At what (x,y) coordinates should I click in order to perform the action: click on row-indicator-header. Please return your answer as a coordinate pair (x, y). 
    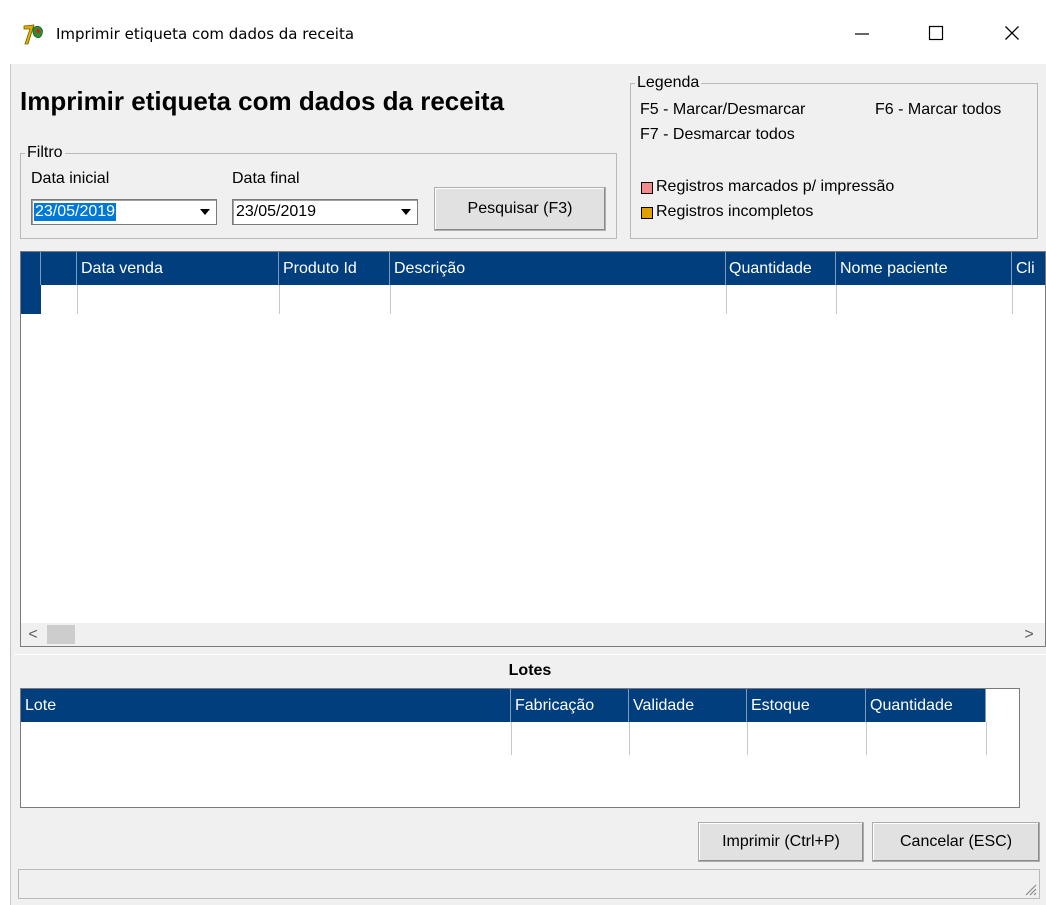
    Looking at the image, I should click on (31, 268).